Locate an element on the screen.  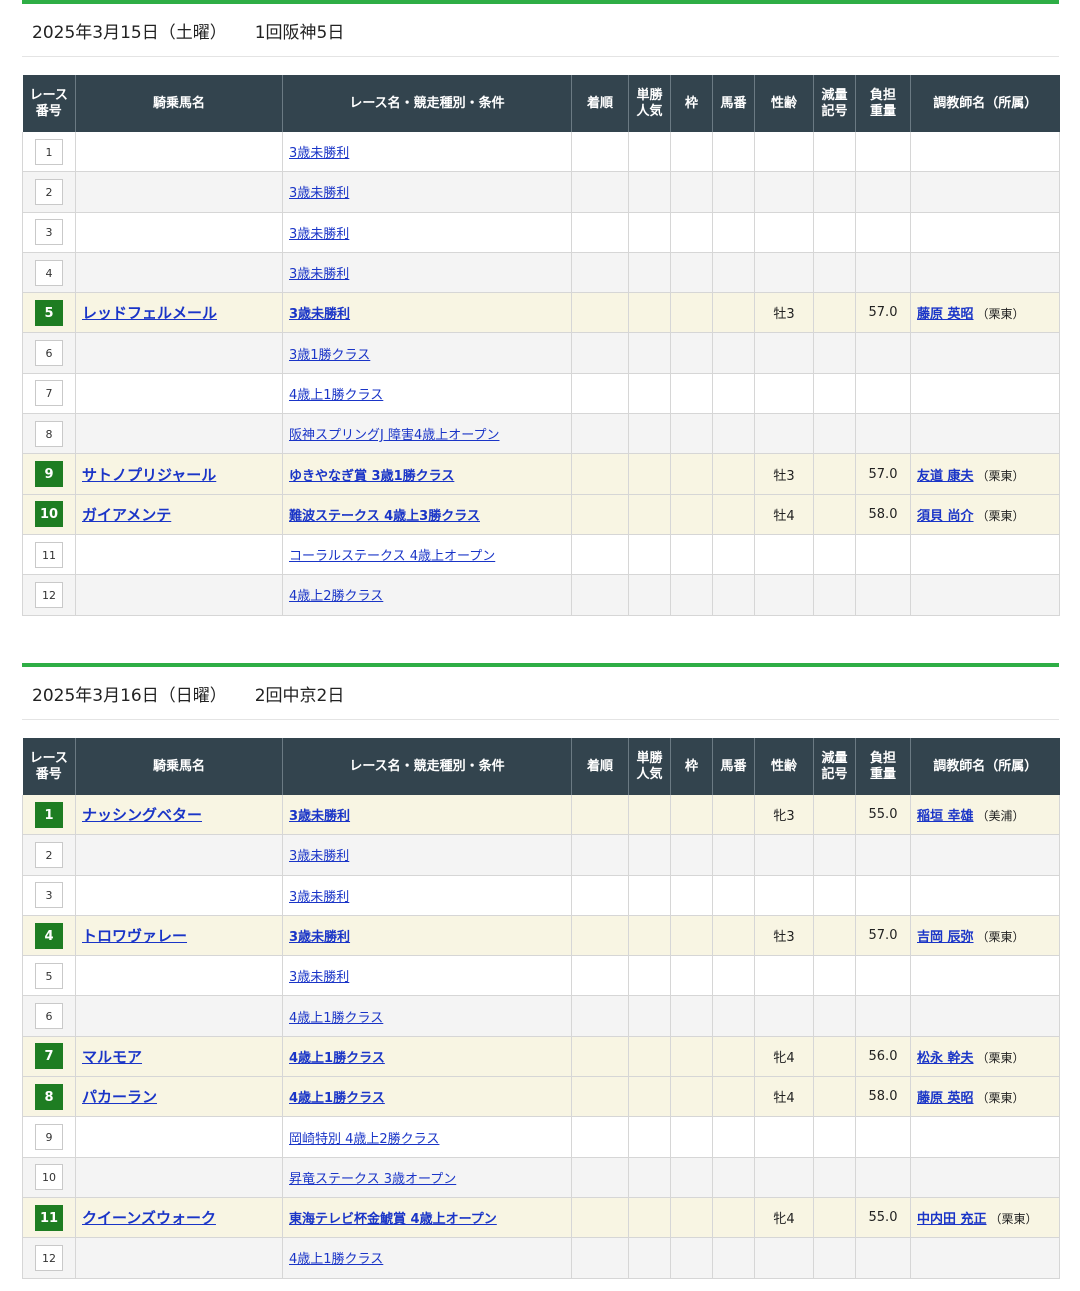
horse-link: レッドフェルメール is located at coordinates (149, 313).